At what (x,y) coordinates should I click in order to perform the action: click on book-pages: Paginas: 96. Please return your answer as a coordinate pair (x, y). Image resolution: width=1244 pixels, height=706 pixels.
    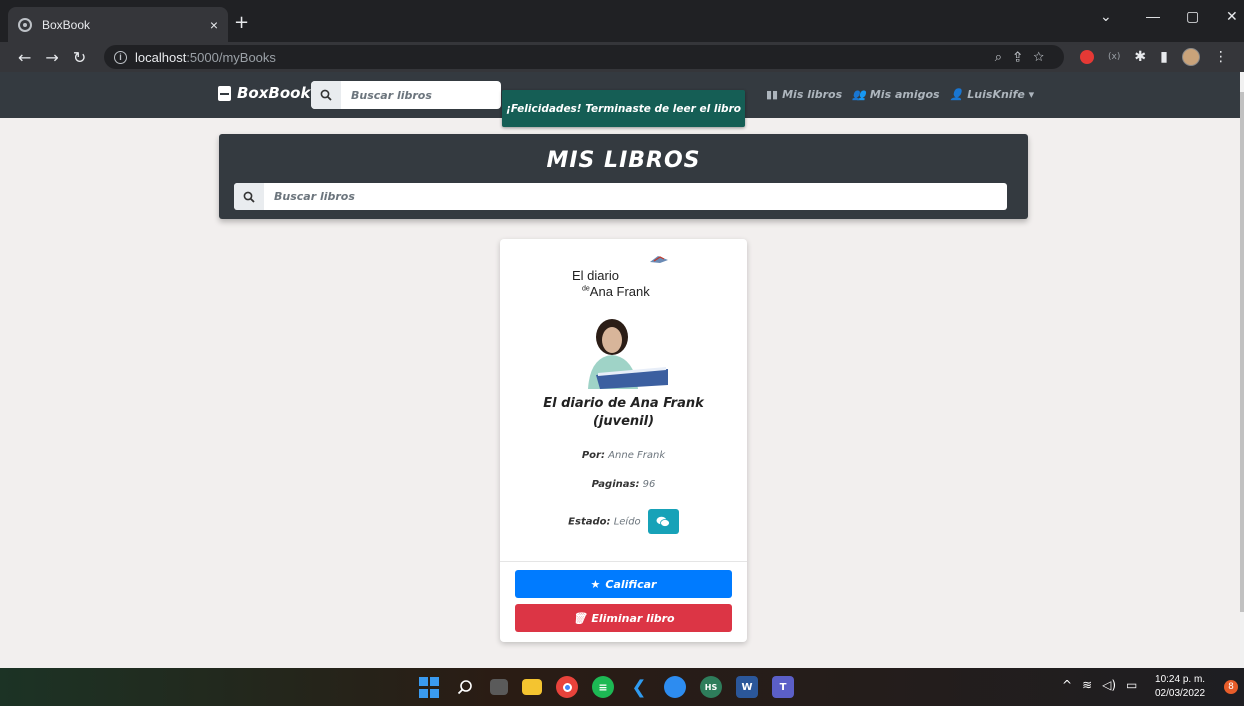
    Looking at the image, I should click on (623, 484).